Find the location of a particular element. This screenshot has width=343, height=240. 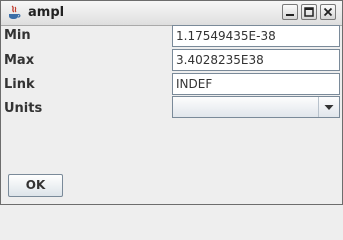

chevron-down-icon is located at coordinates (329, 107).